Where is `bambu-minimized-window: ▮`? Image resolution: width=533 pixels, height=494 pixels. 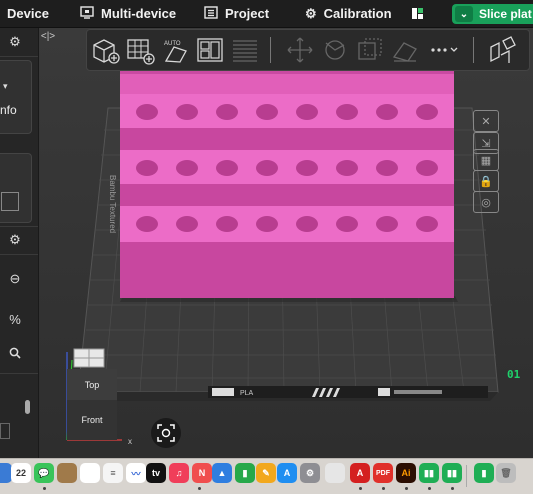
bambu-minimized-window: ▮ is located at coordinates (484, 473).